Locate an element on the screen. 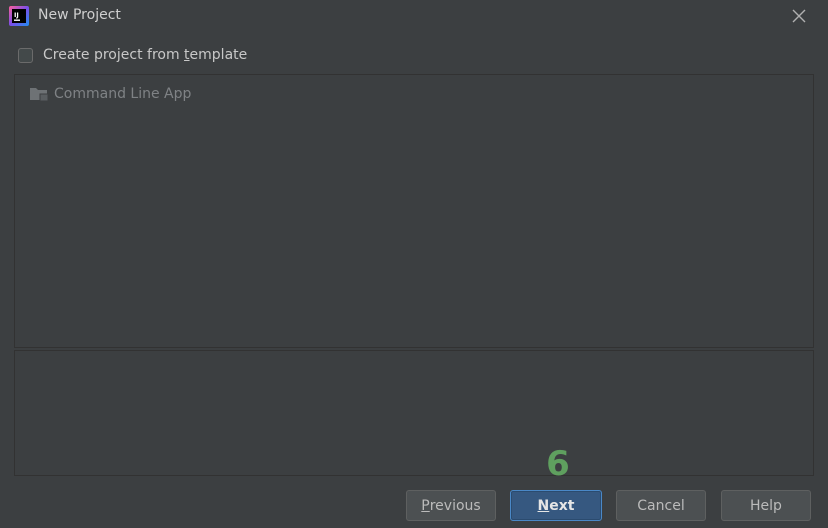 This screenshot has width=828, height=528. title-bar: IJ New Project is located at coordinates (414, 16).